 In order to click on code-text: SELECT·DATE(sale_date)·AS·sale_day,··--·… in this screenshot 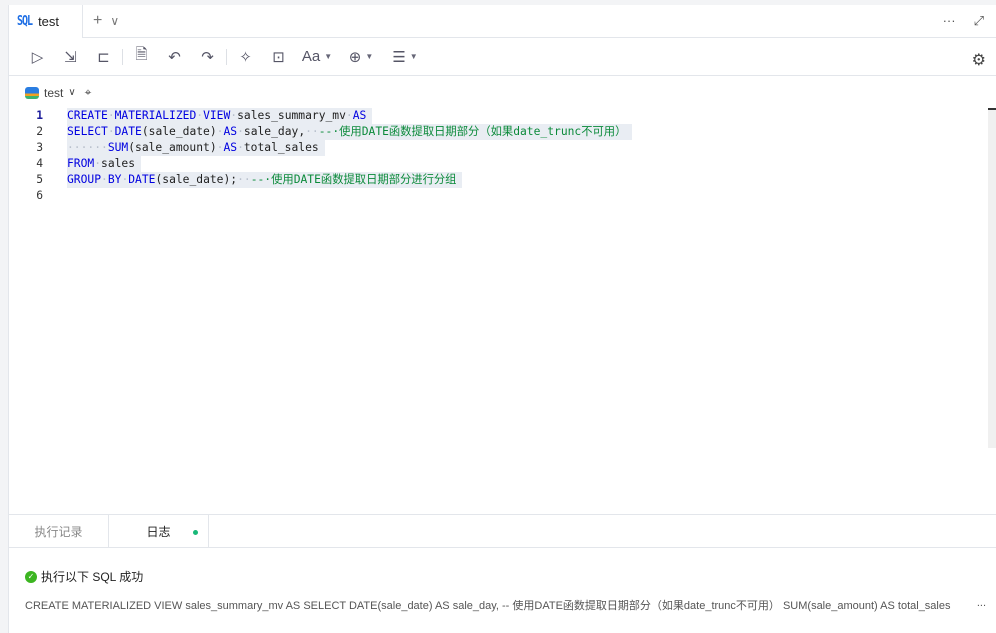, I will do `click(350, 132)`.